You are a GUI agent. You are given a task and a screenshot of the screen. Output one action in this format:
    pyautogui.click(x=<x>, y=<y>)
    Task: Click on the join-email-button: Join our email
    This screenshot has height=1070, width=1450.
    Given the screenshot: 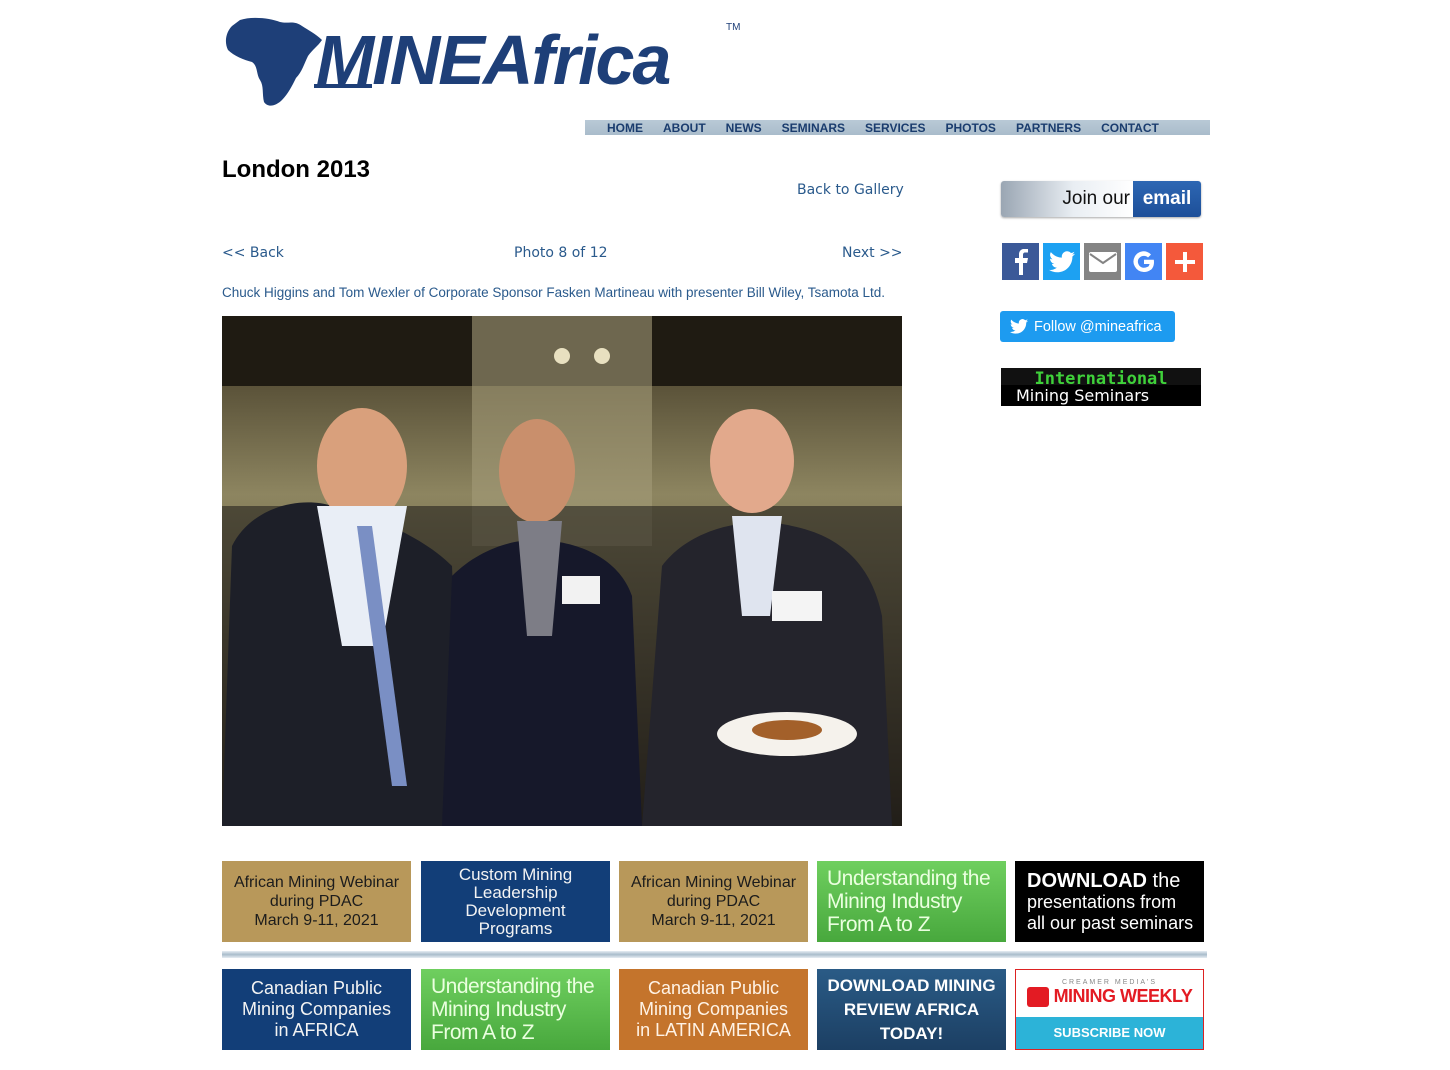 What is the action you would take?
    pyautogui.click(x=1101, y=199)
    